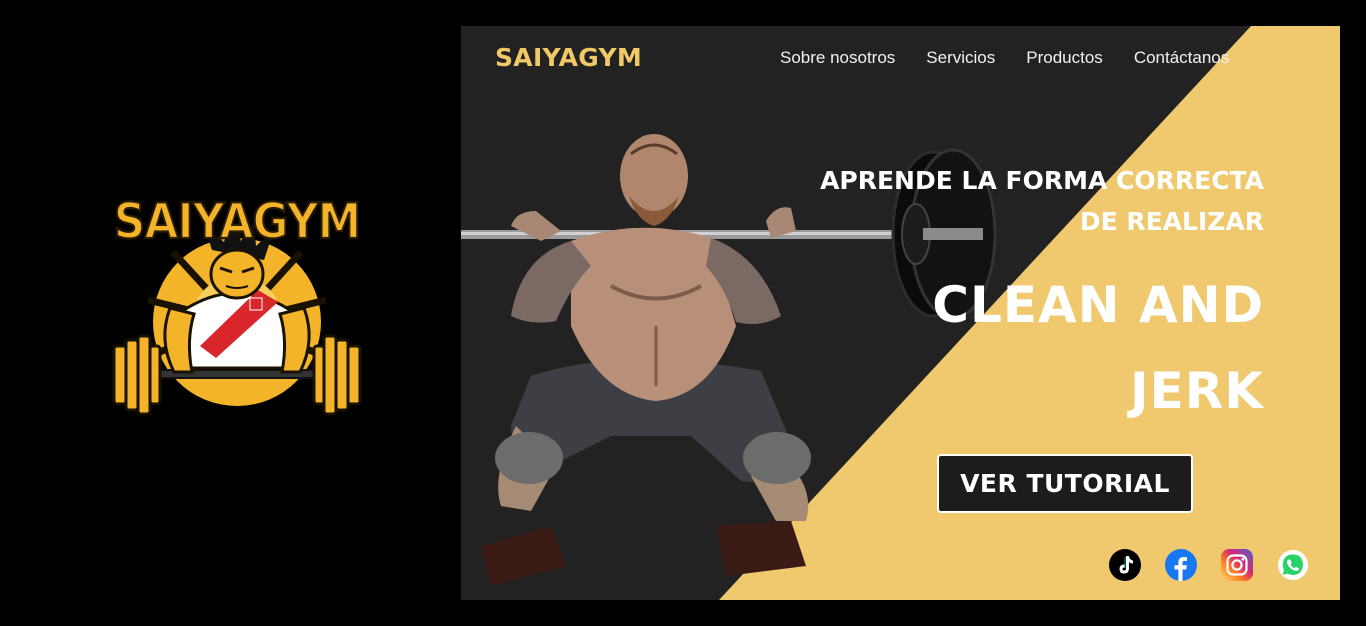  Describe the element at coordinates (1293, 565) in the screenshot. I see `whatsapp-icon` at that location.